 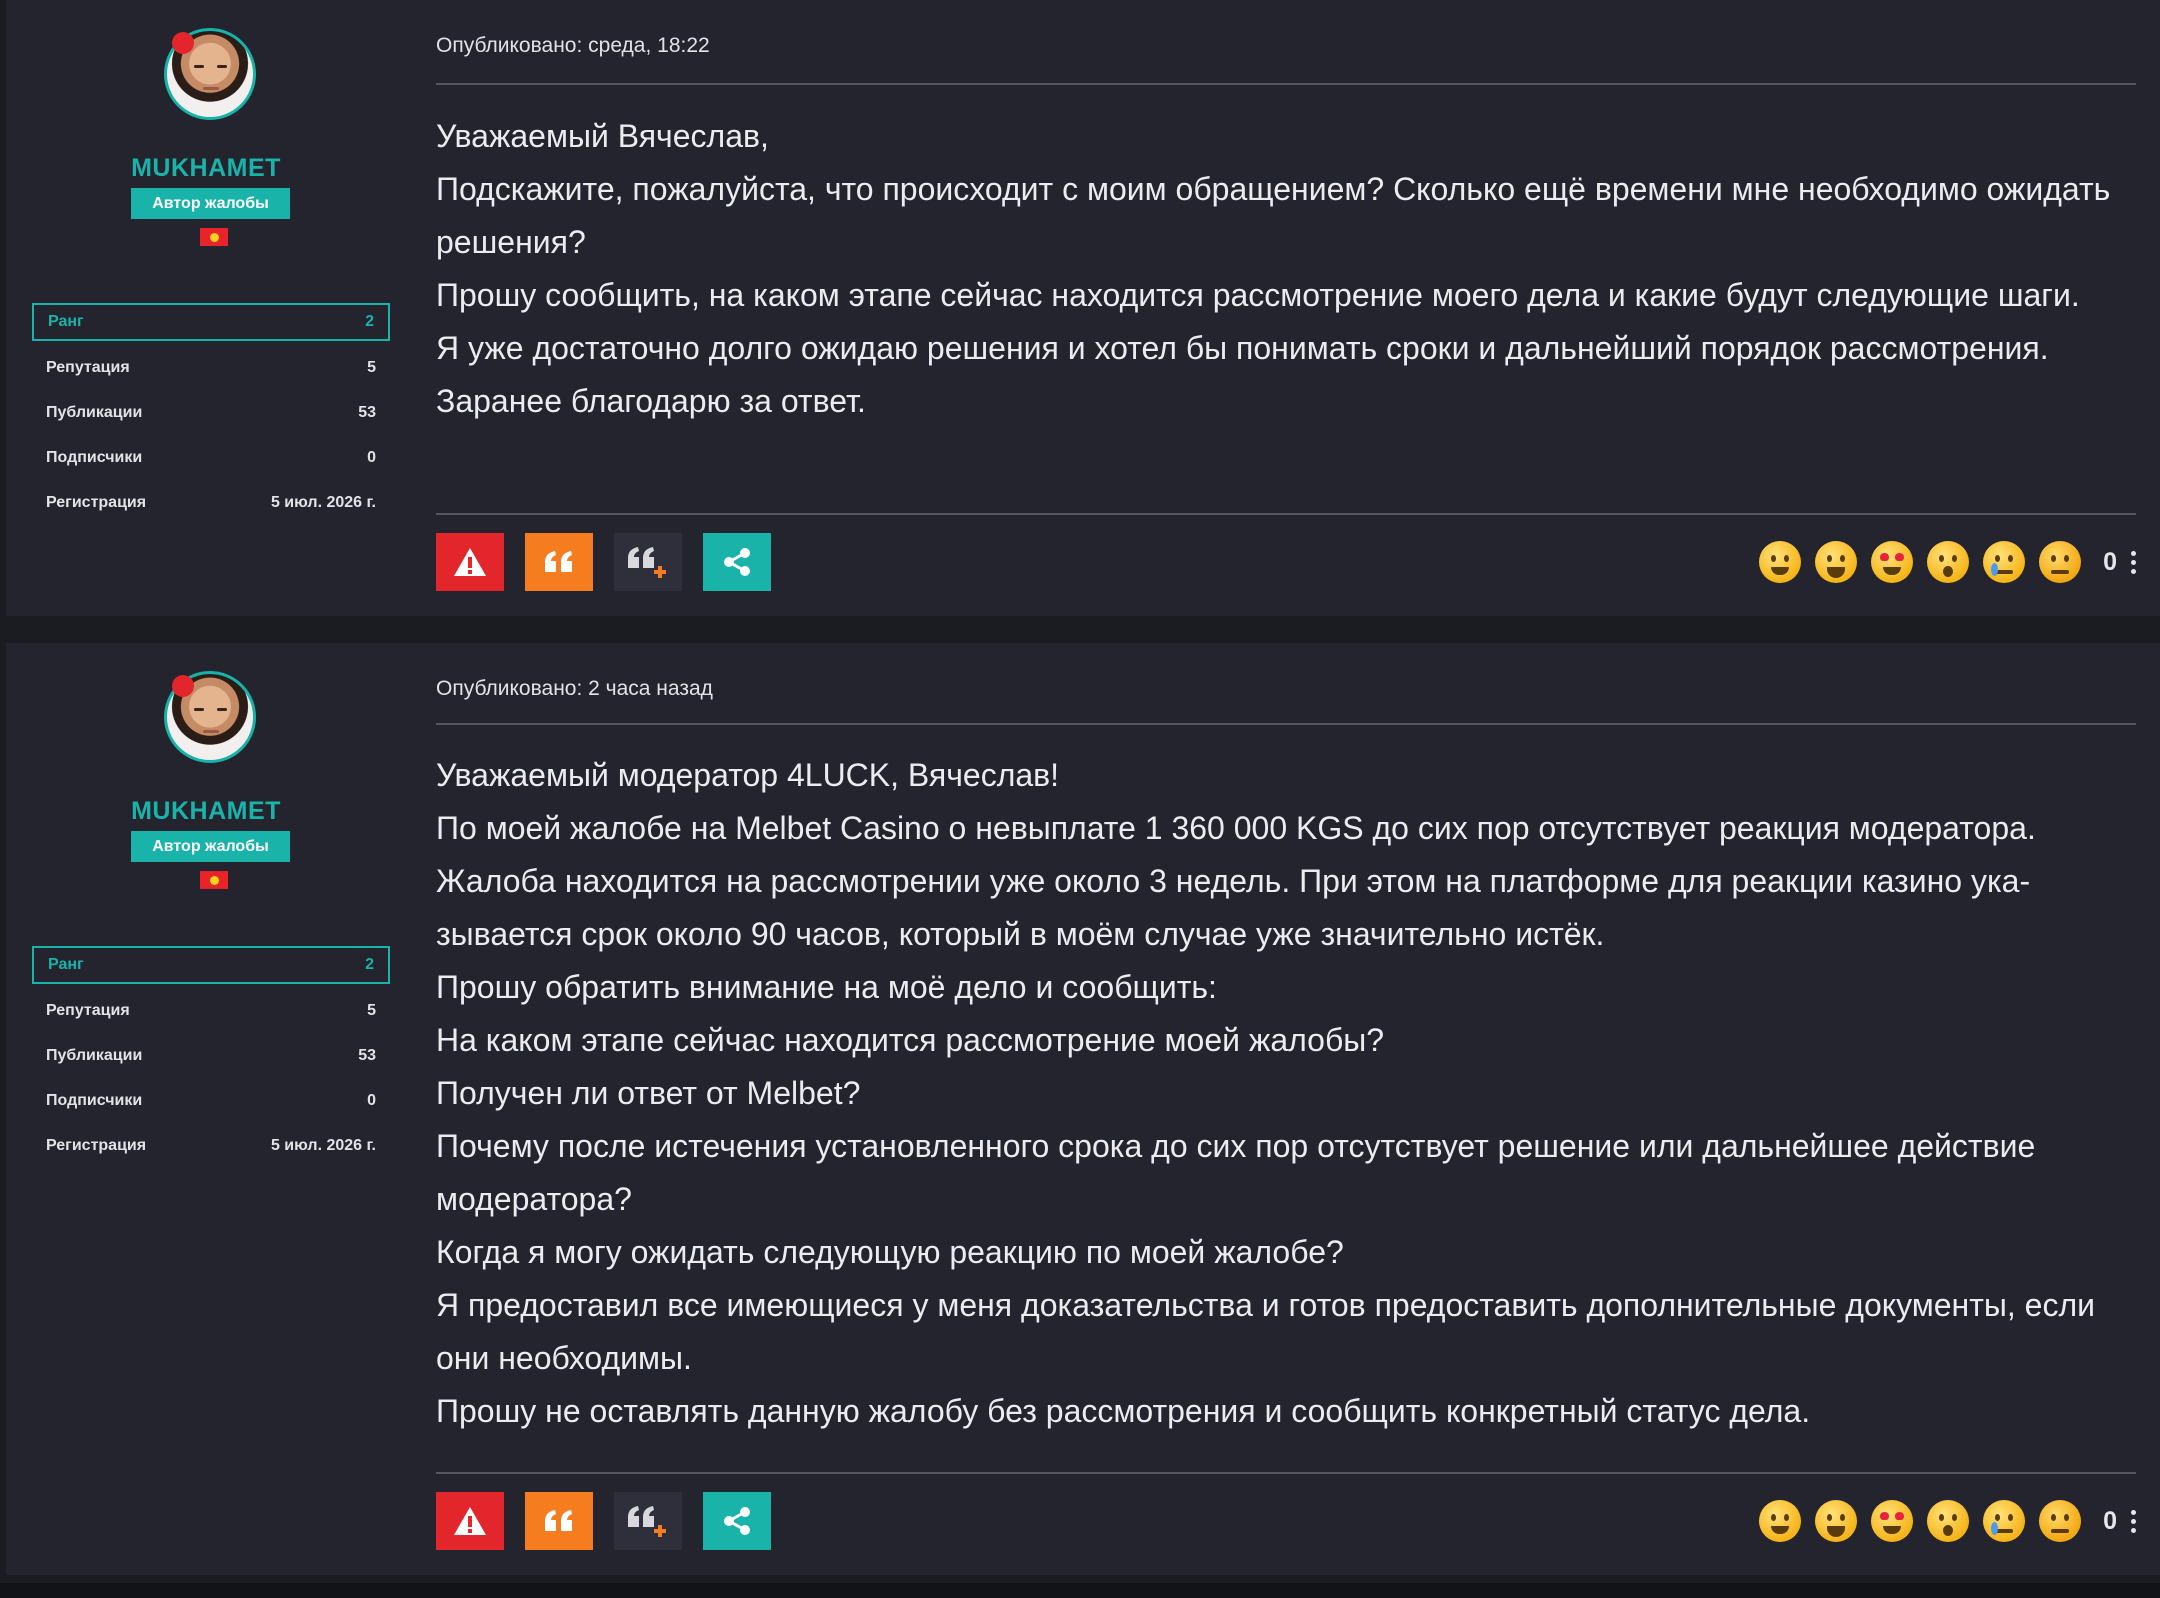 What do you see at coordinates (602, 136) in the screenshot?
I see `post-line: Уважаемый Вячеслав,` at bounding box center [602, 136].